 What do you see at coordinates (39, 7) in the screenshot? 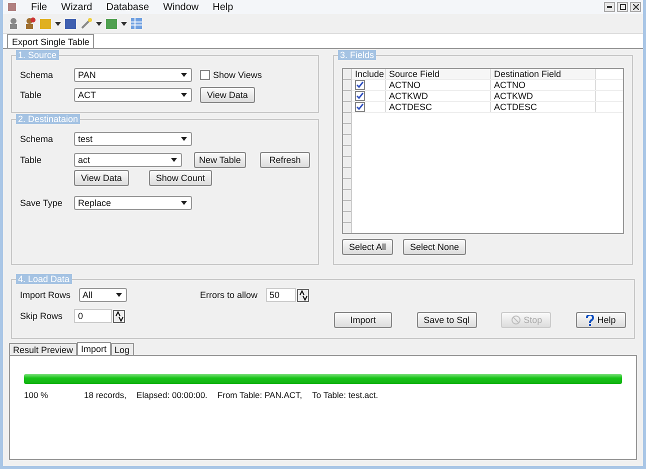
I see `menu-item: File` at bounding box center [39, 7].